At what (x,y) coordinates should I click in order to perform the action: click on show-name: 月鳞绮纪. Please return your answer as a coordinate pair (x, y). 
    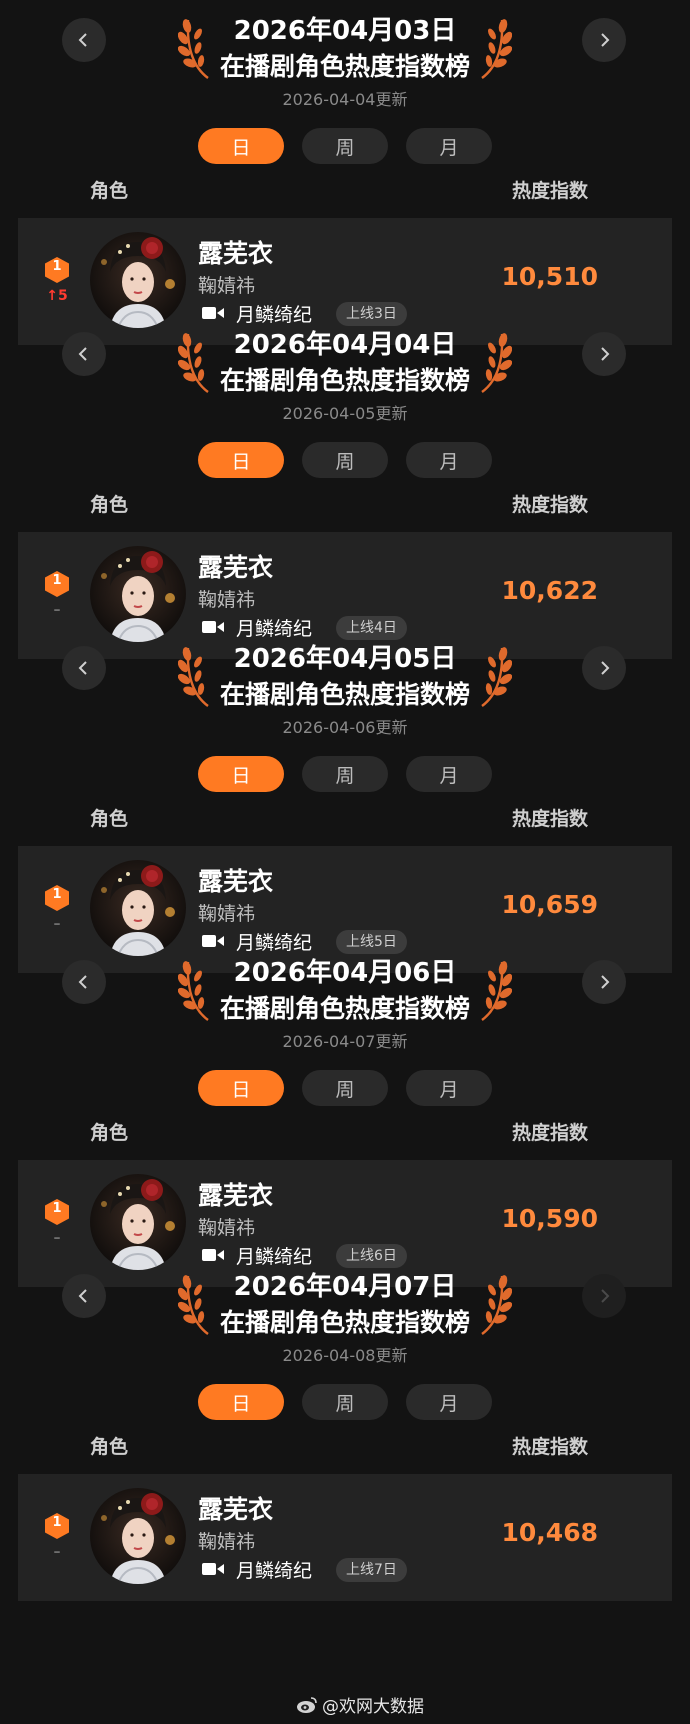
    Looking at the image, I should click on (274, 1571).